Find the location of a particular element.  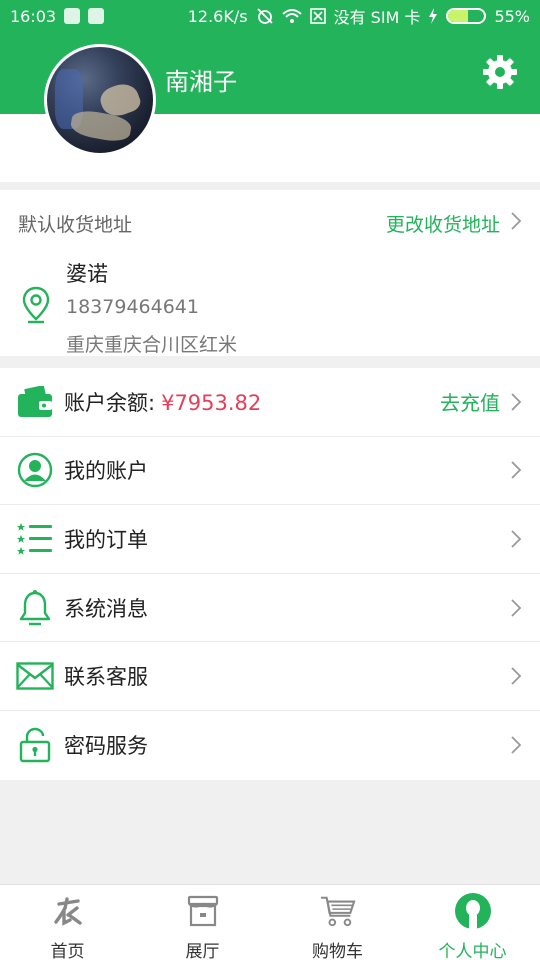

my-account-row: 我的账户 is located at coordinates (270, 471).